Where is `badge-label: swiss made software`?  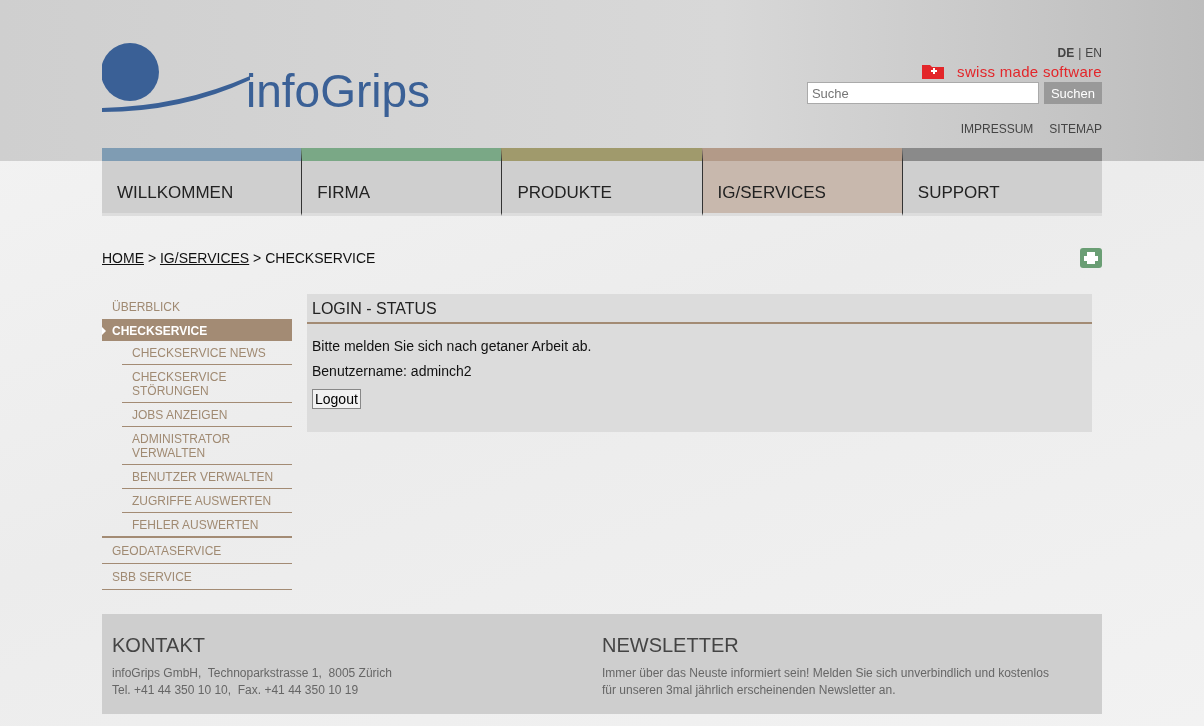
badge-label: swiss made software is located at coordinates (1029, 71).